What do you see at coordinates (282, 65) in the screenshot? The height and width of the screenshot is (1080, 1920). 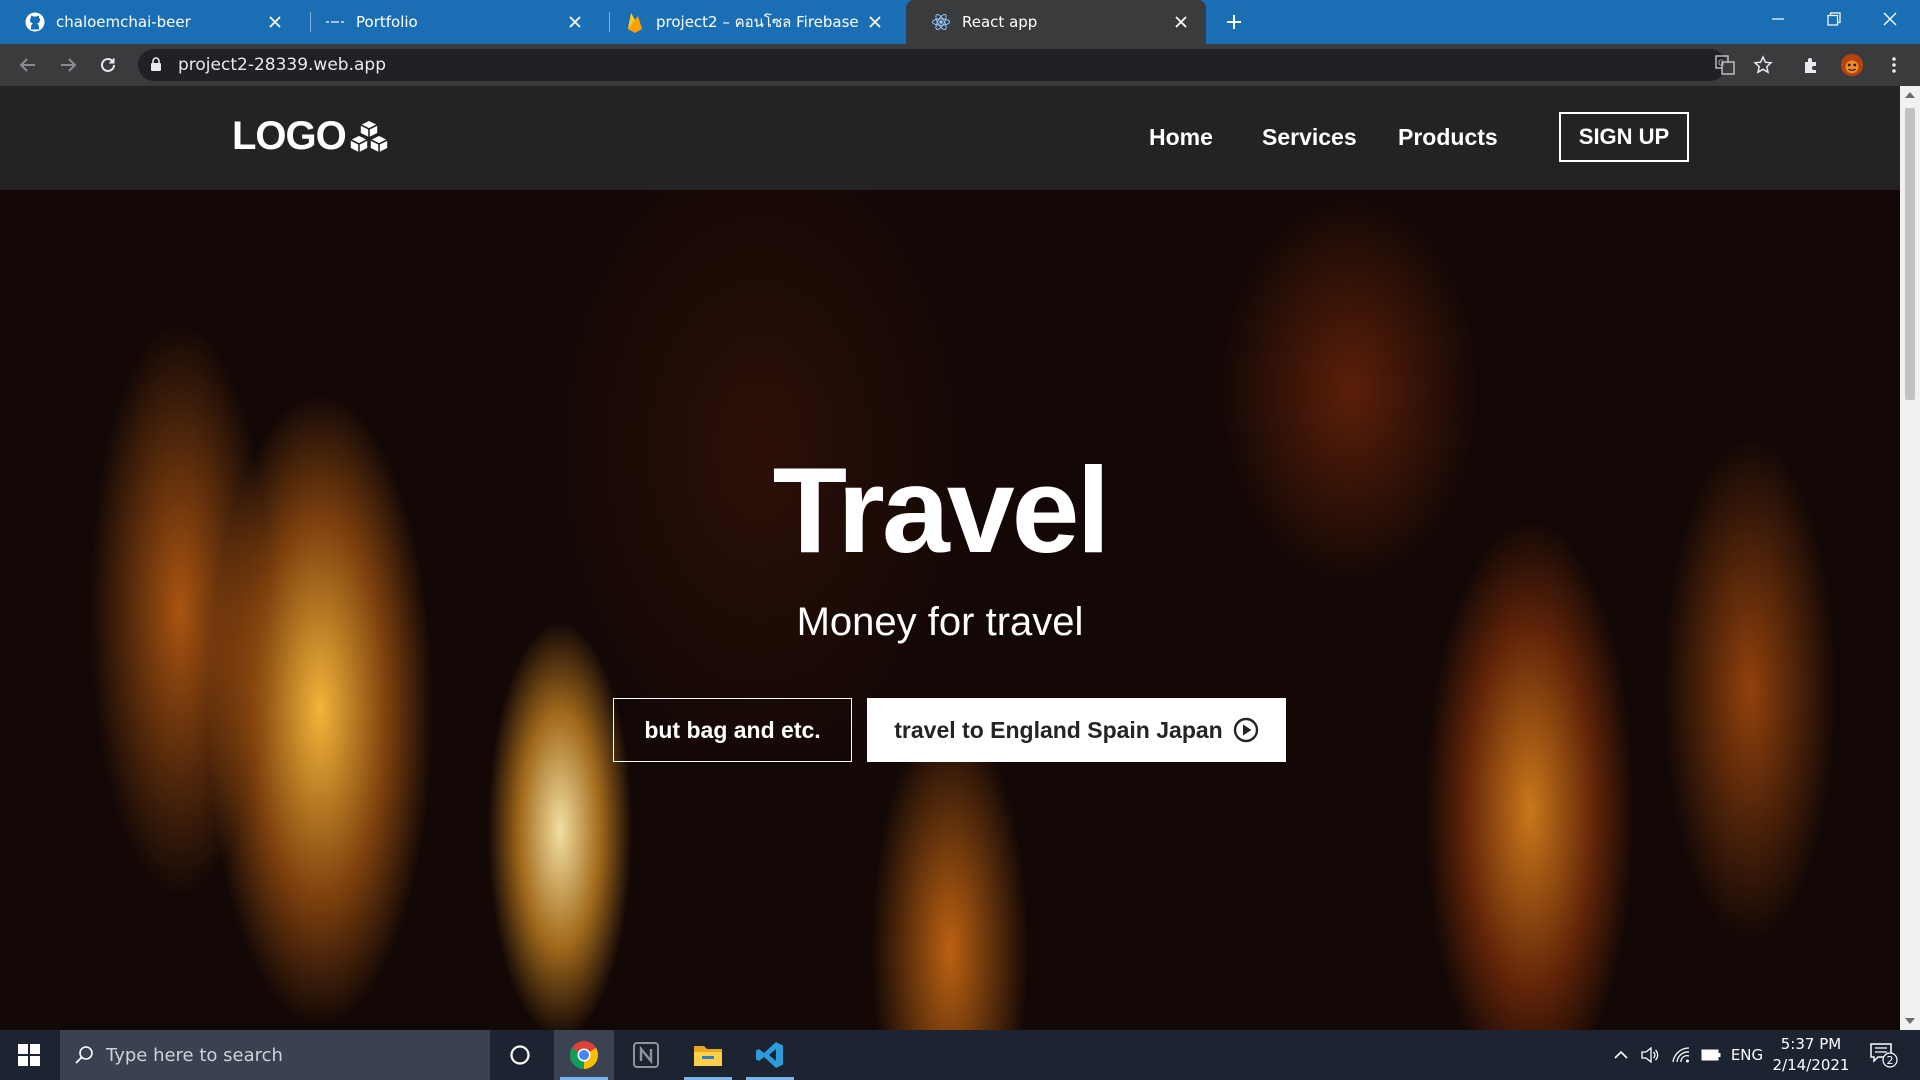 I see `url-text: project2-28339.web.app` at bounding box center [282, 65].